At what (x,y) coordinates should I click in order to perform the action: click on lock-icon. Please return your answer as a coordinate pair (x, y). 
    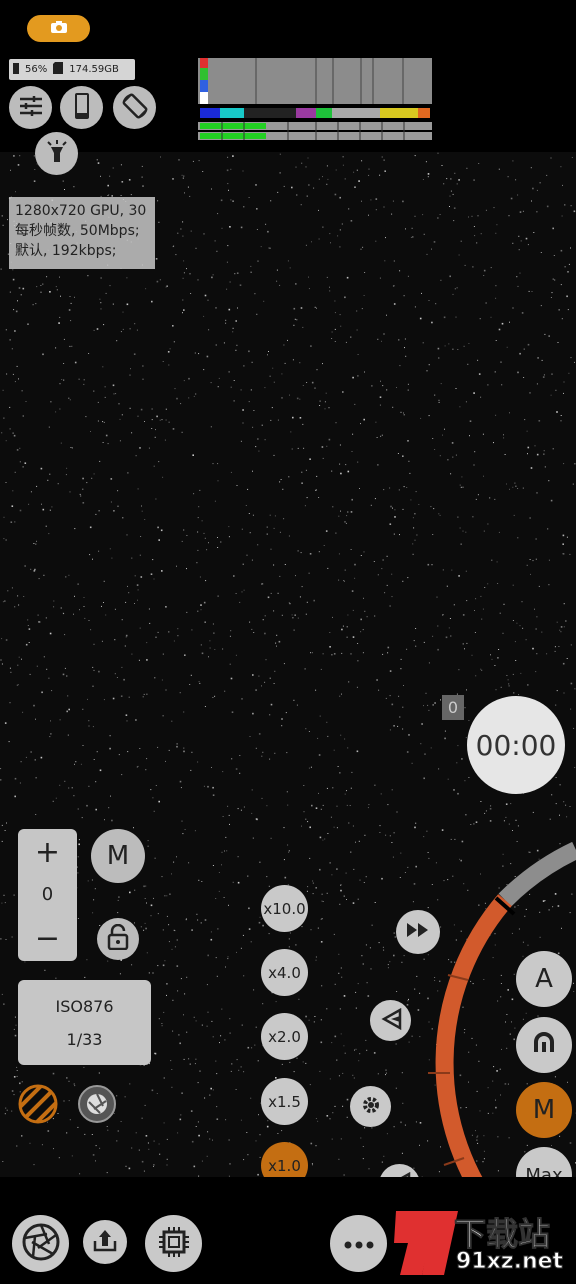
    Looking at the image, I should click on (118, 939).